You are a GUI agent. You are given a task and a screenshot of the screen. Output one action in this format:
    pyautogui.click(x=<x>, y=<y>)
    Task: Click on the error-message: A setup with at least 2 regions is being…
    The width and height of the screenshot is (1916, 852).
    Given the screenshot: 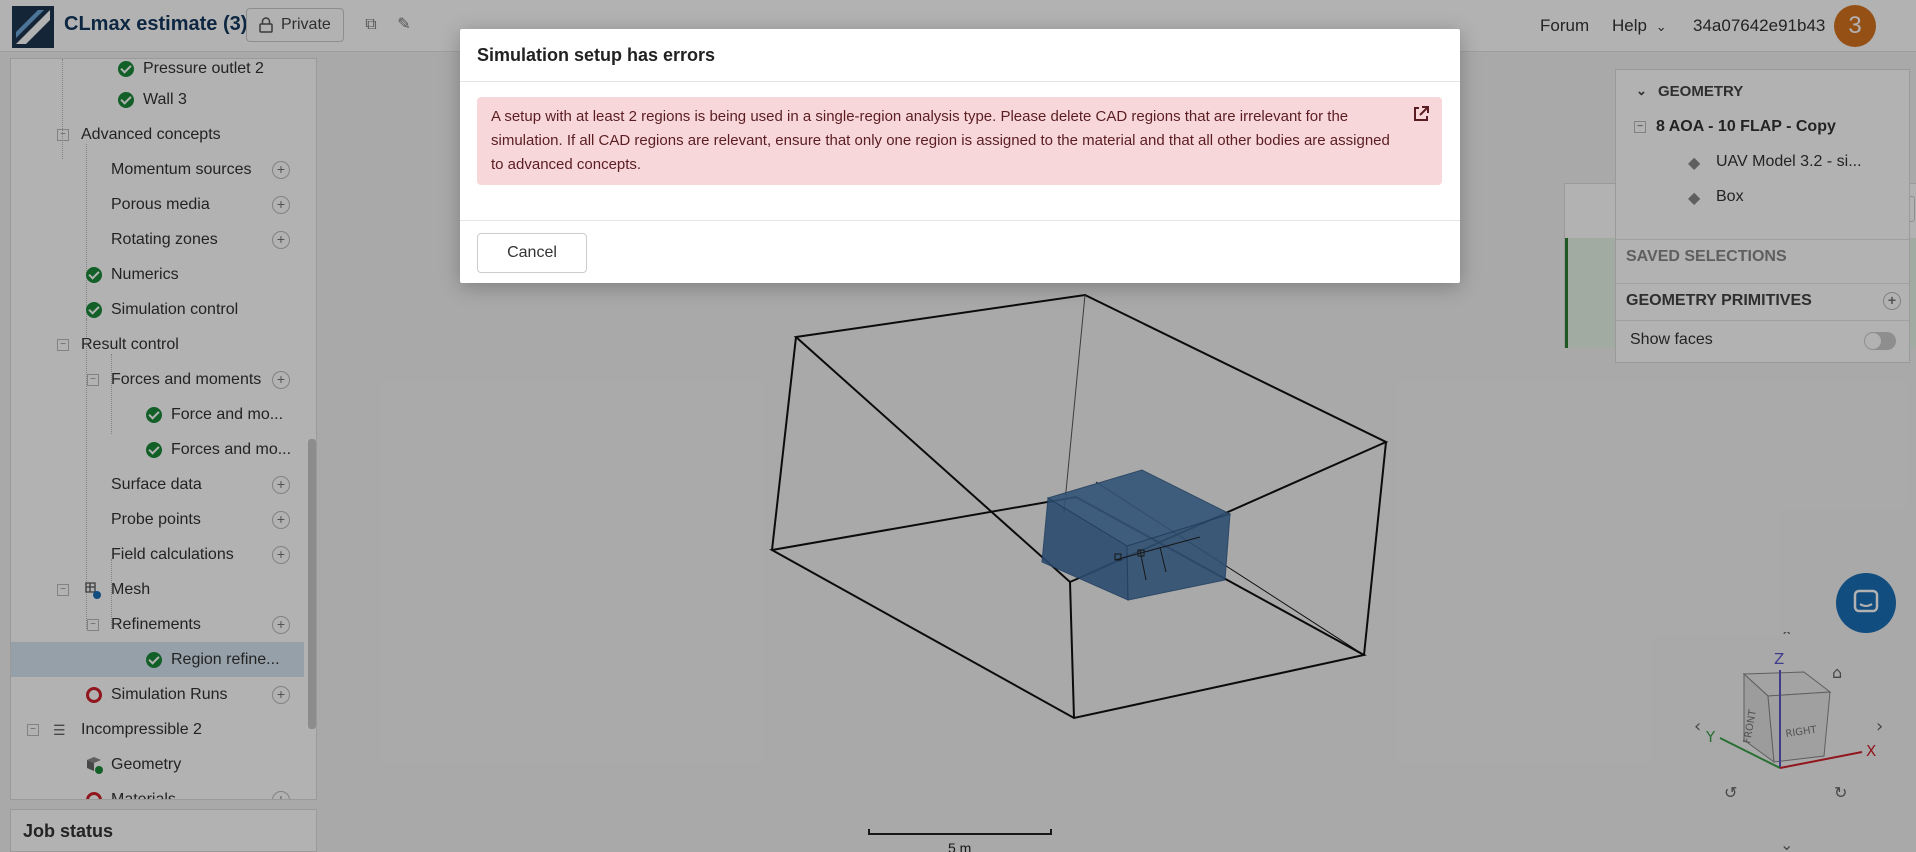 What is the action you would take?
    pyautogui.click(x=940, y=140)
    